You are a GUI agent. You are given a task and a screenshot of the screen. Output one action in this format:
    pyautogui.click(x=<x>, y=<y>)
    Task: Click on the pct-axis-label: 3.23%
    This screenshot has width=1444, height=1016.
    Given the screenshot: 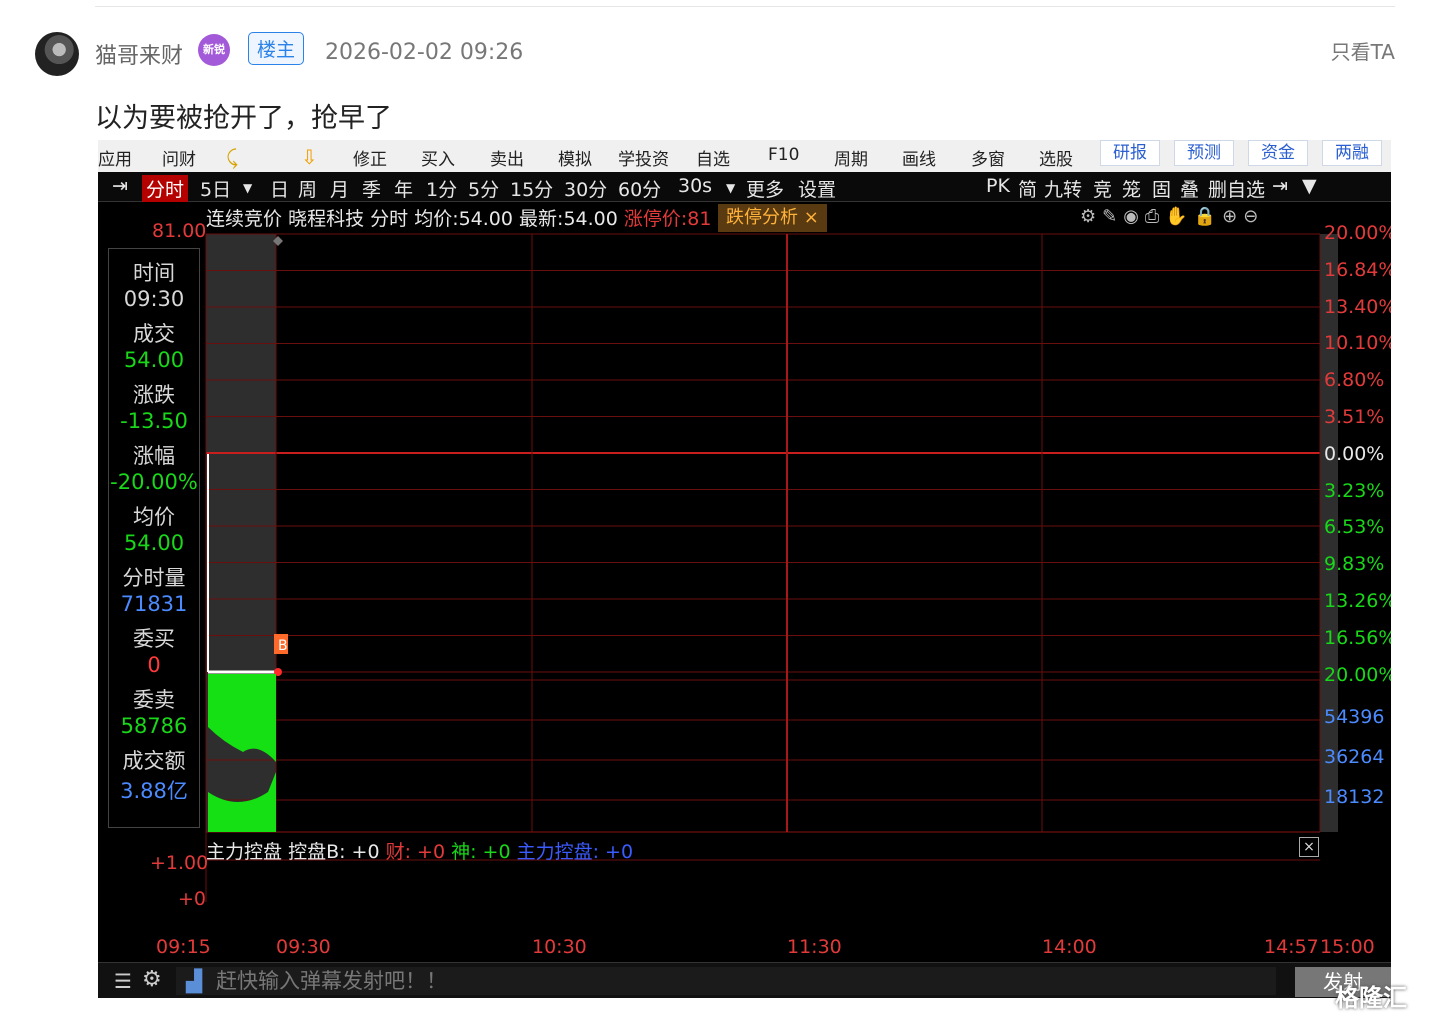 What is the action you would take?
    pyautogui.click(x=1354, y=490)
    